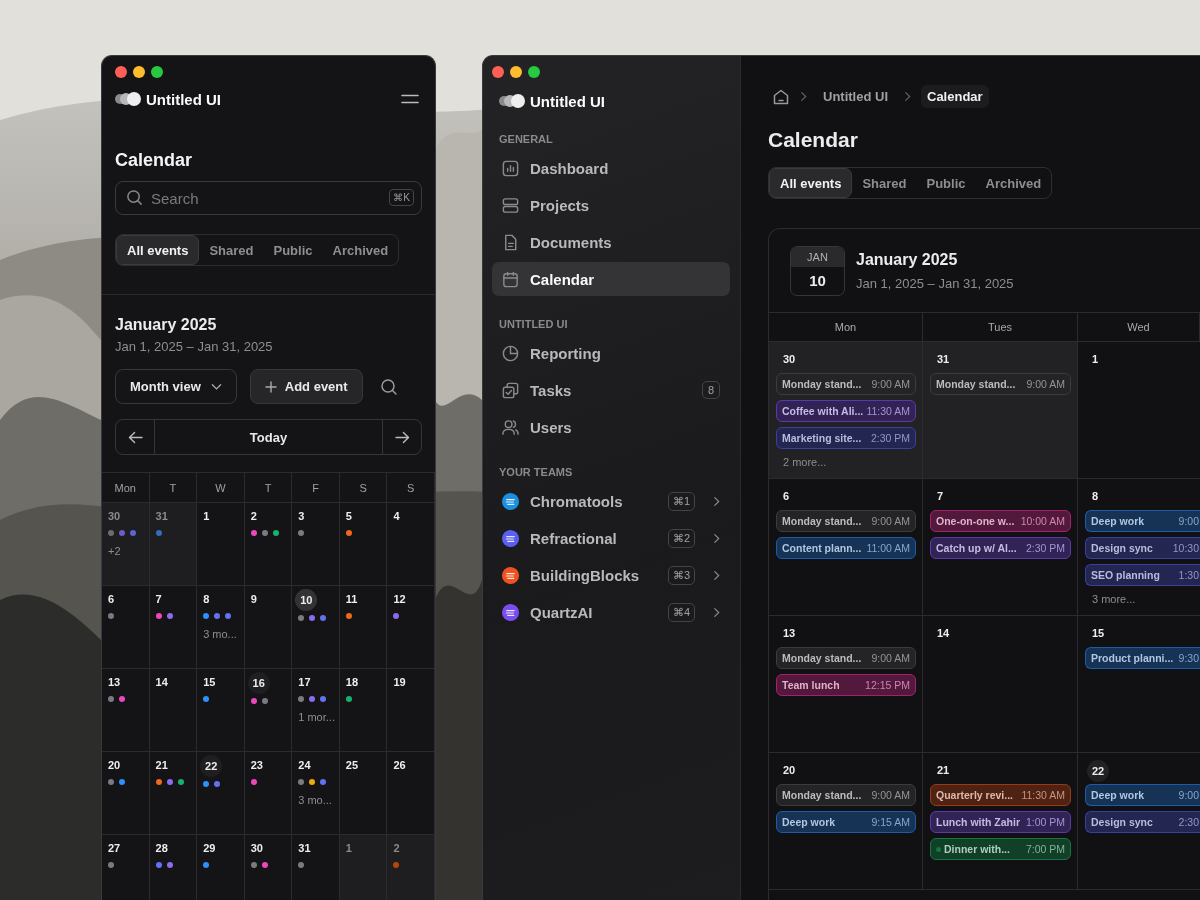  Describe the element at coordinates (611, 427) in the screenshot. I see `sidebar-item: Users` at that location.